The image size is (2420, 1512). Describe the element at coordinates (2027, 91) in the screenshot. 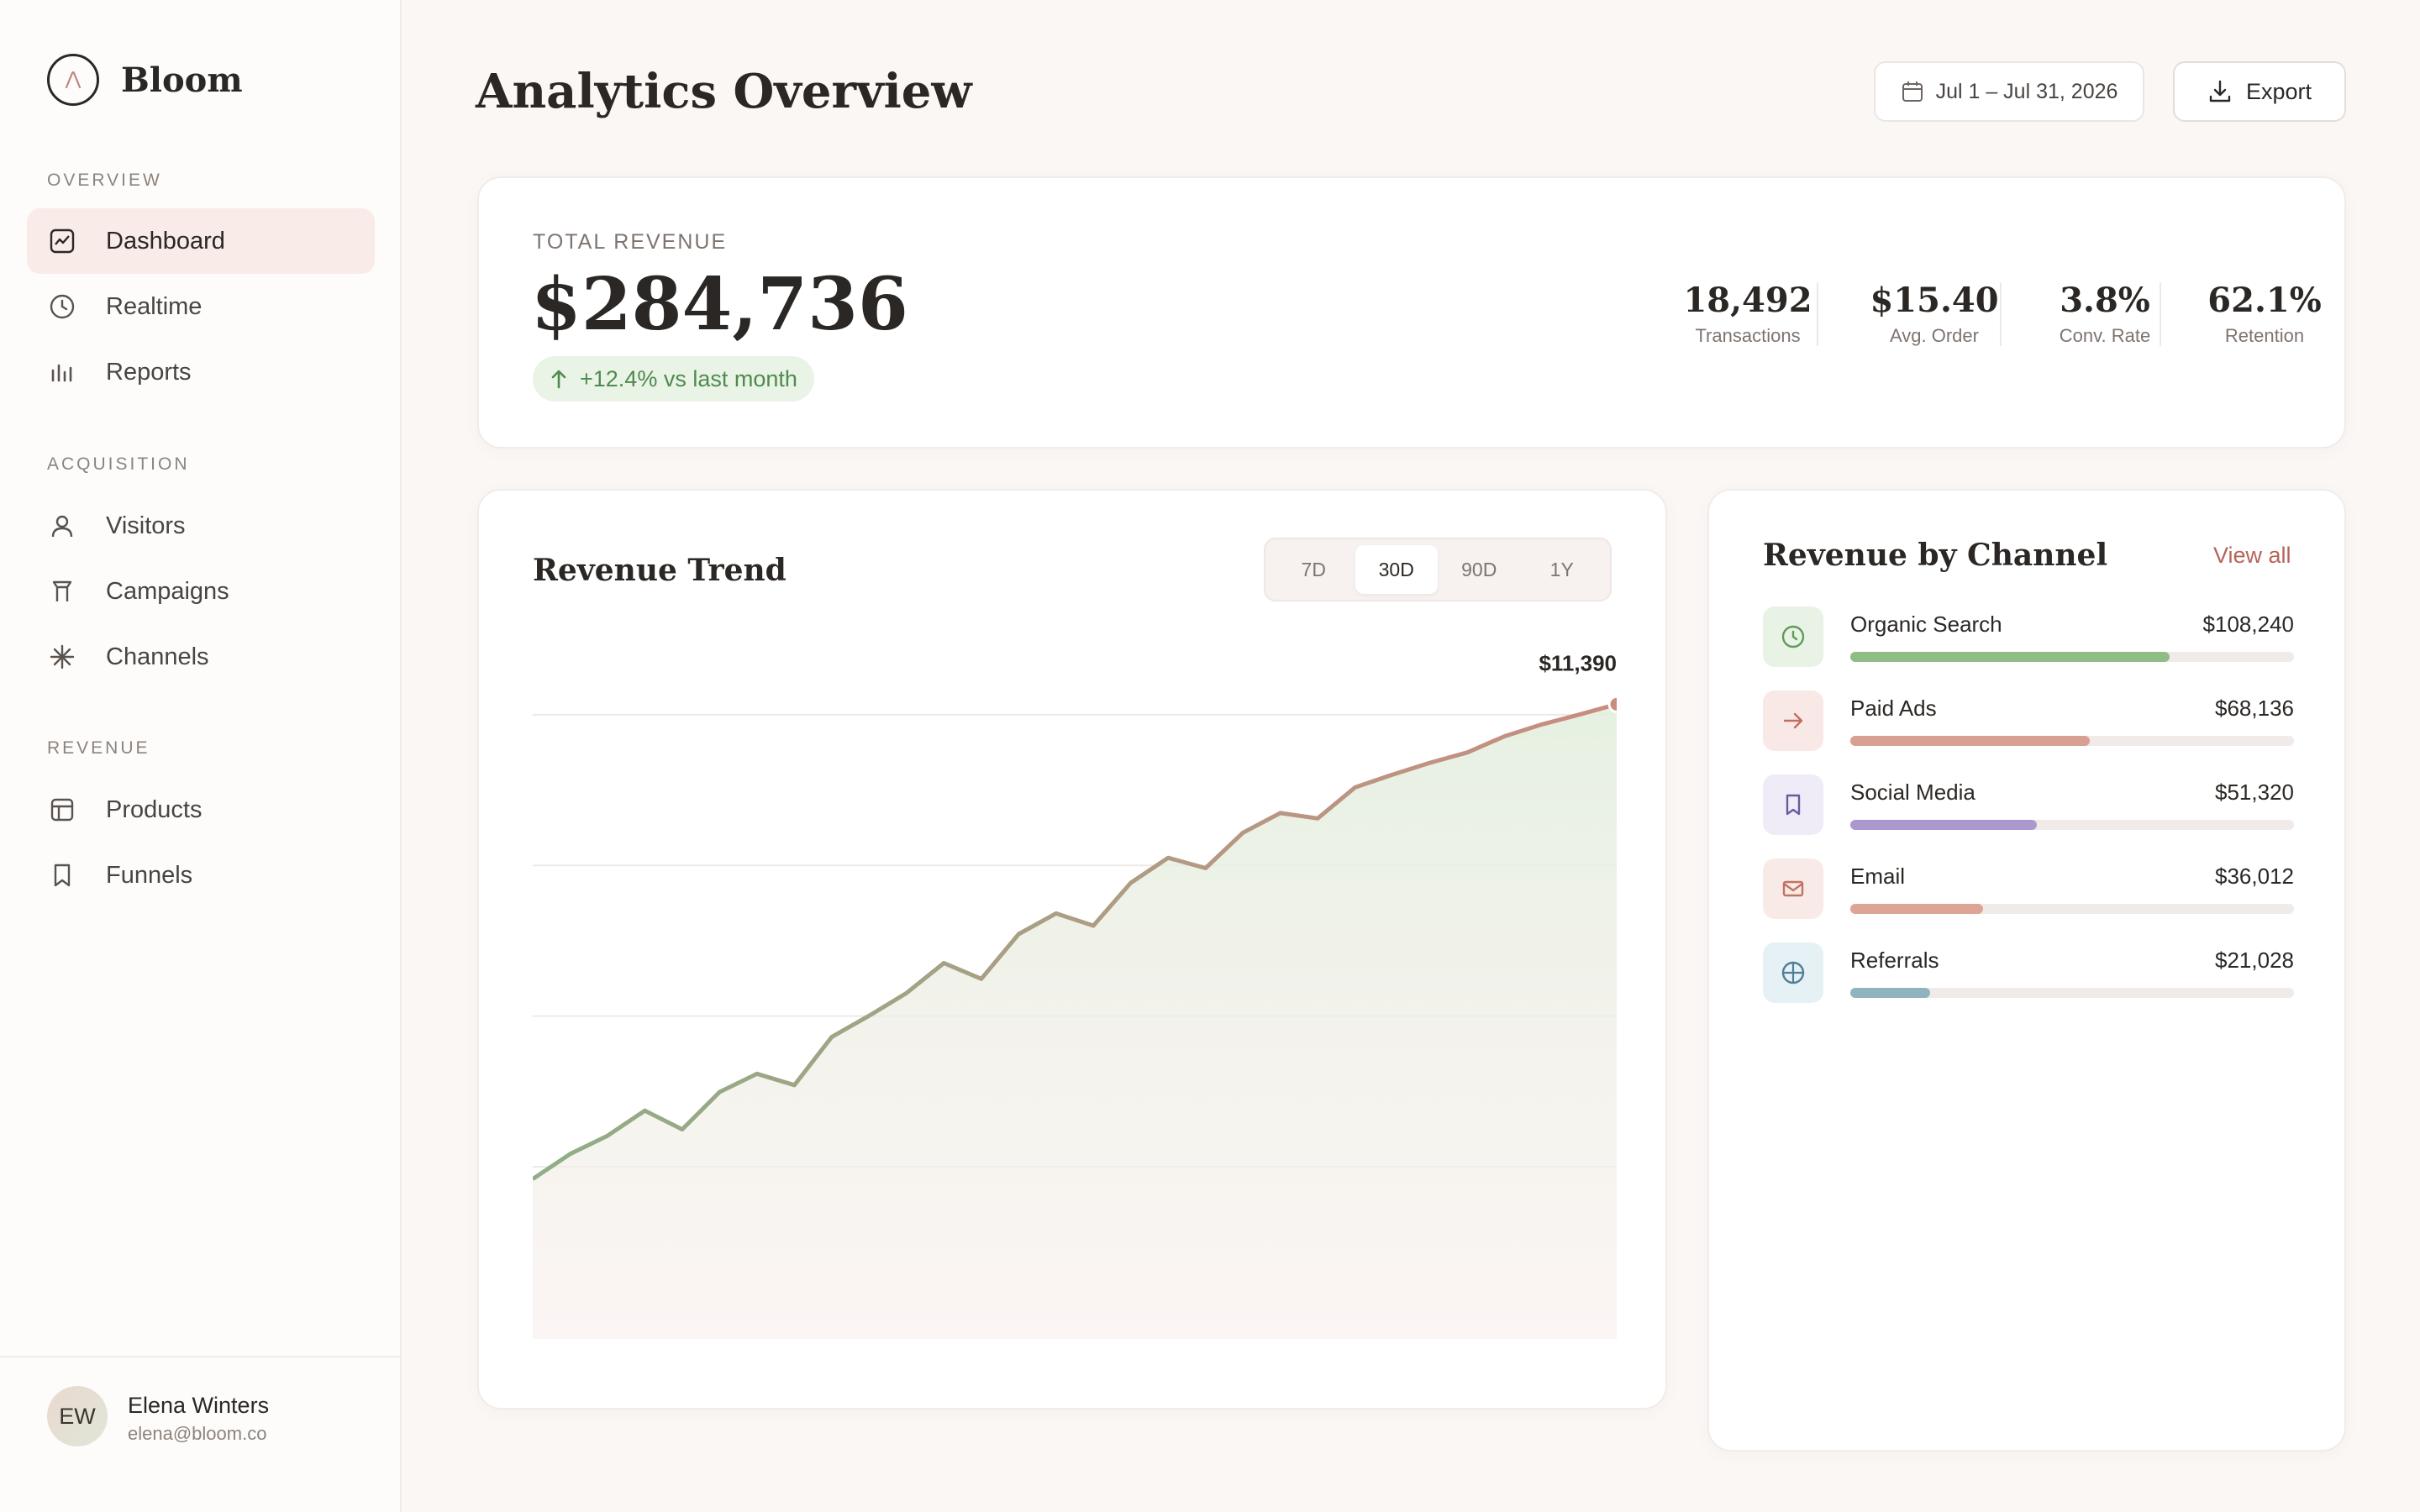

I see `date-range-label: Jul 1 – Jul 31, 2026` at that location.